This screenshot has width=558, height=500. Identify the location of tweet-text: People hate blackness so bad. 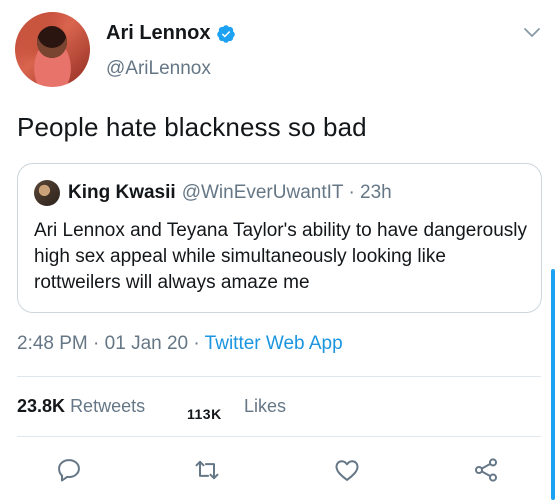
(192, 127).